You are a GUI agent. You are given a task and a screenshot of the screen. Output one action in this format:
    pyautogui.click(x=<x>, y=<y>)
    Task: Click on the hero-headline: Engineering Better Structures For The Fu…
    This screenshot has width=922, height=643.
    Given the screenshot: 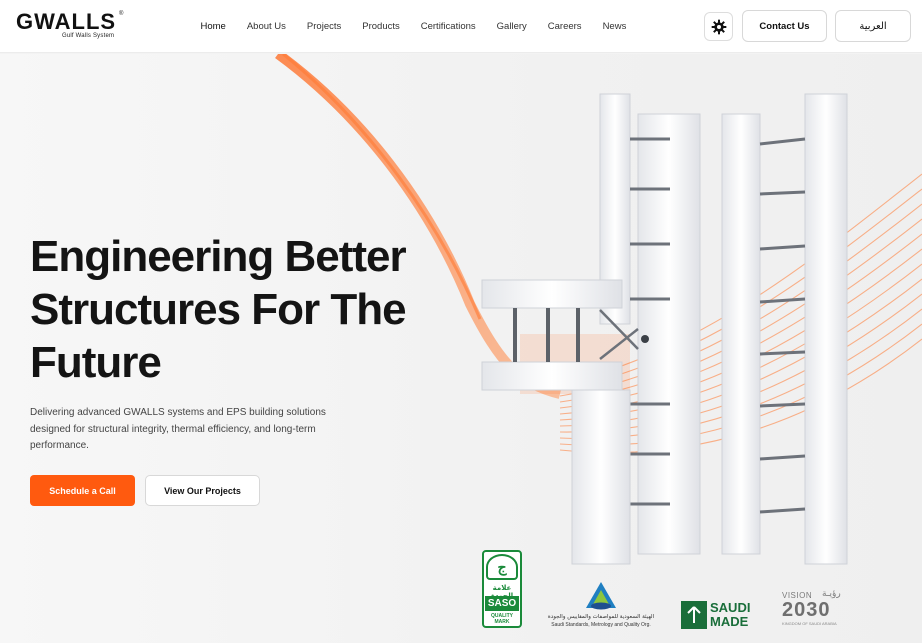 What is the action you would take?
    pyautogui.click(x=218, y=309)
    